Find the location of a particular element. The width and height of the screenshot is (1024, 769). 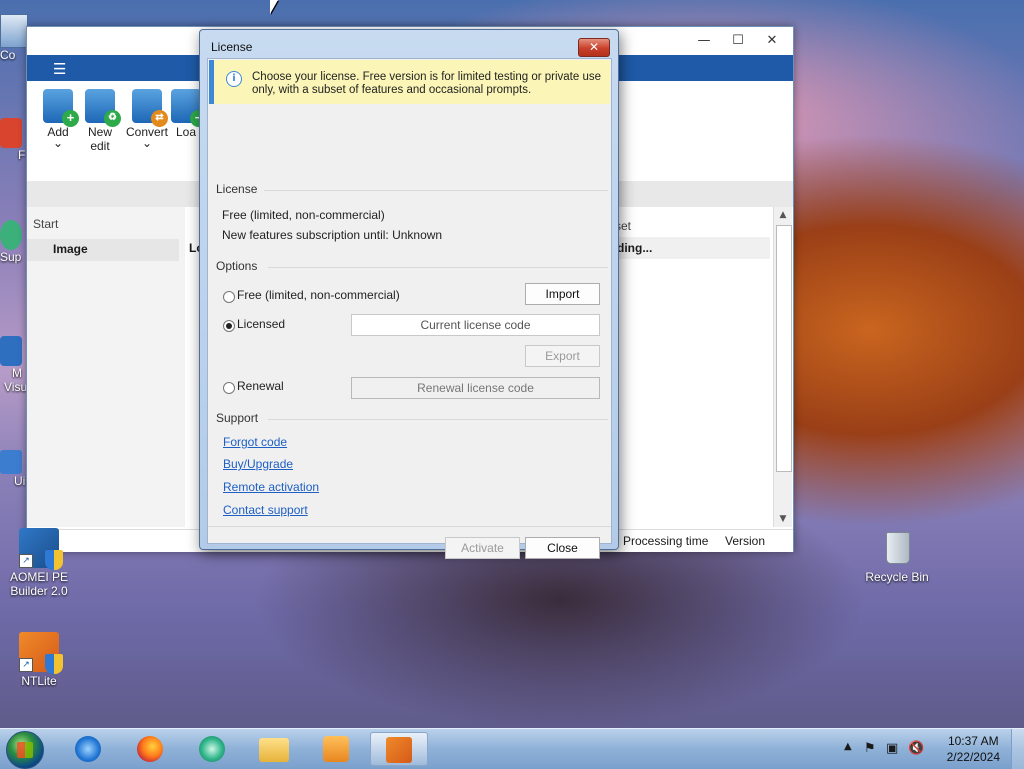

windows-logo-icon is located at coordinates (25, 750).